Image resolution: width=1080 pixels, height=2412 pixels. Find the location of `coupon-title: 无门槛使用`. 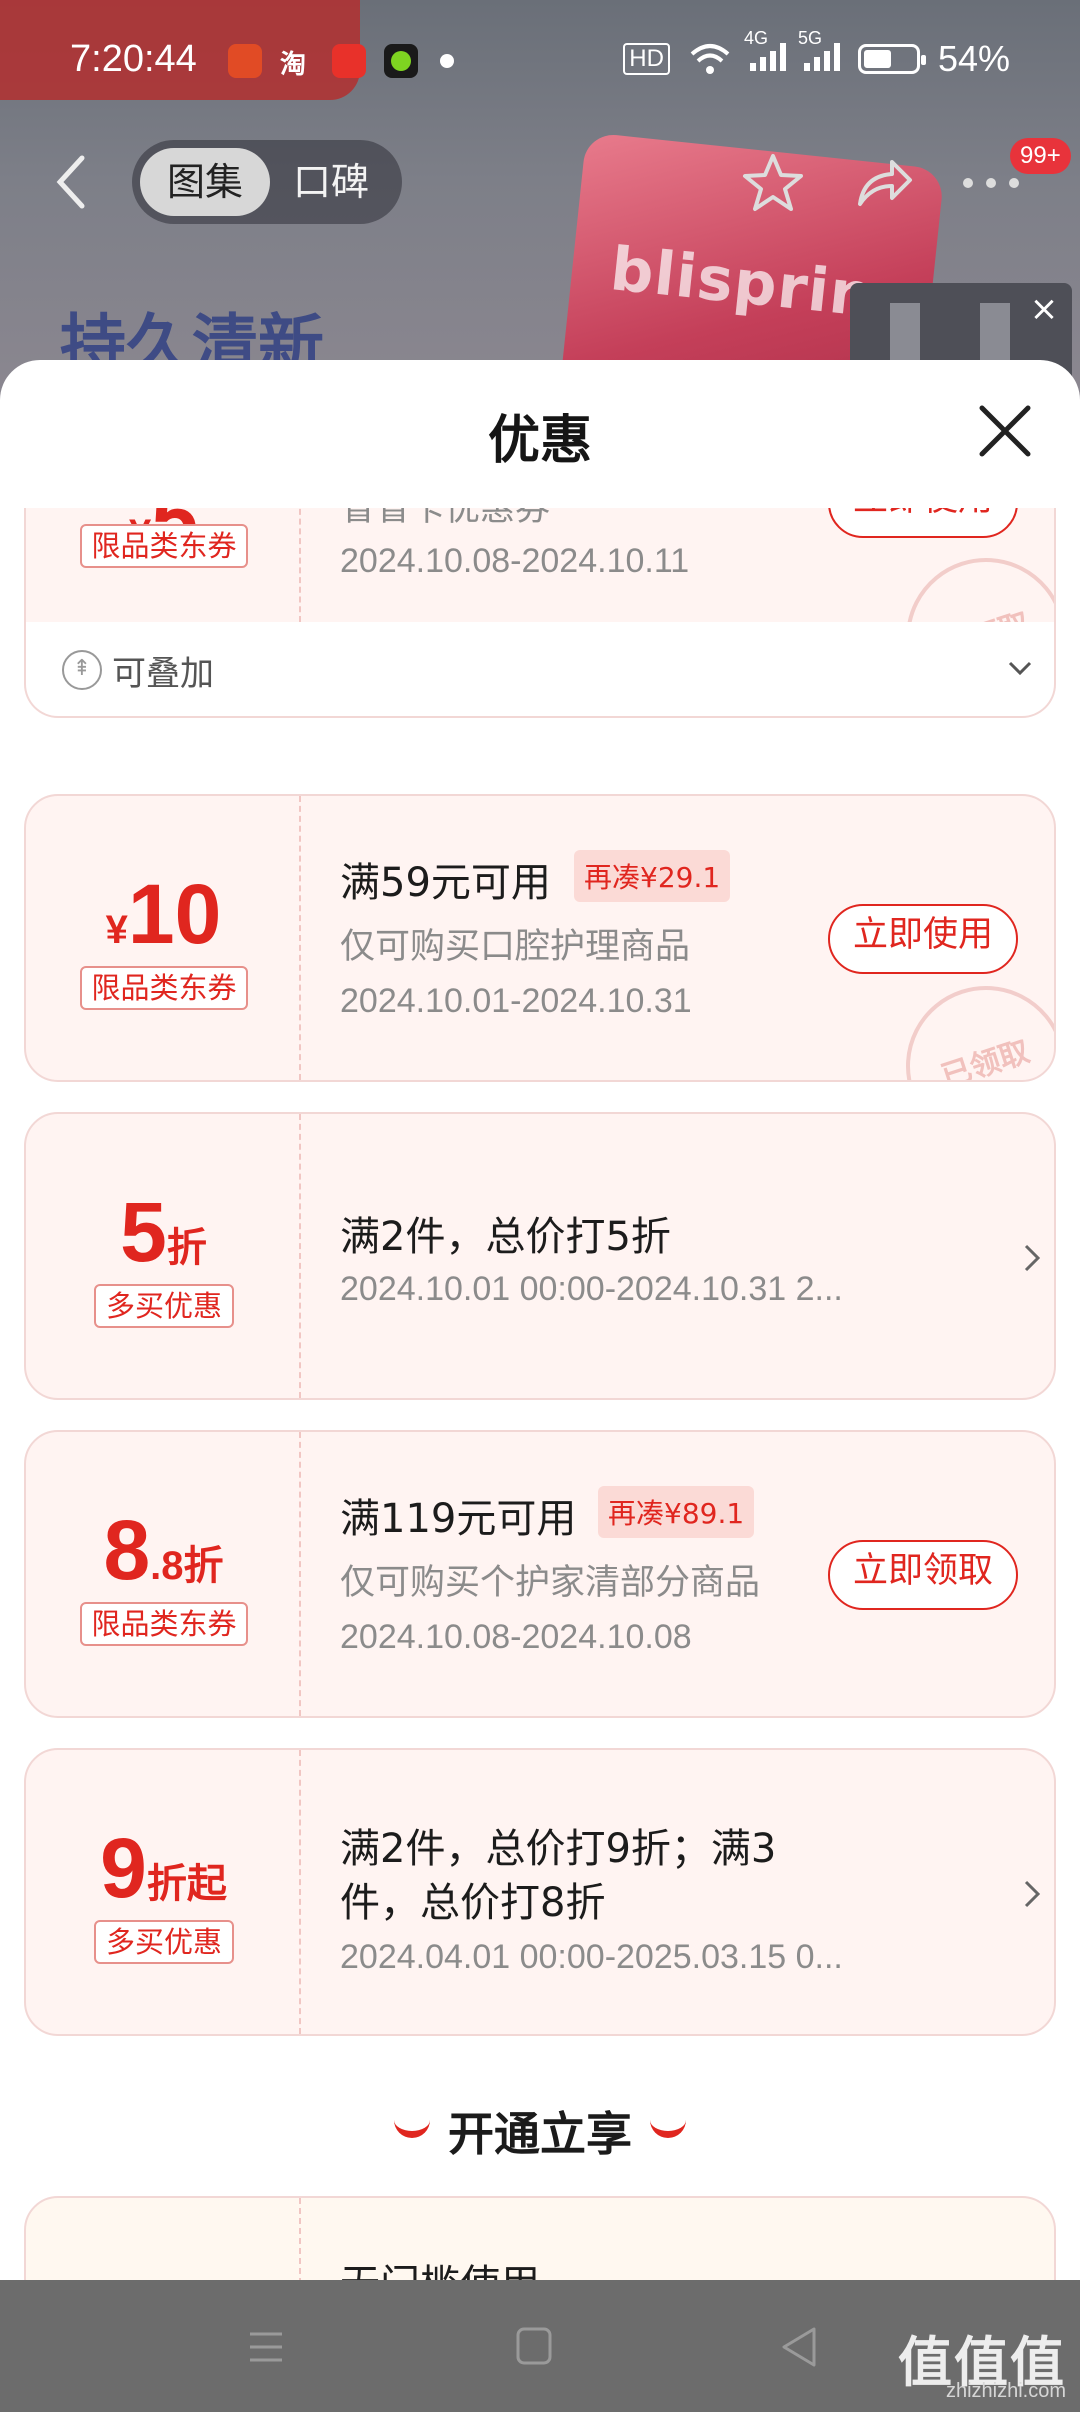

coupon-title: 无门槛使用 is located at coordinates (440, 2266).